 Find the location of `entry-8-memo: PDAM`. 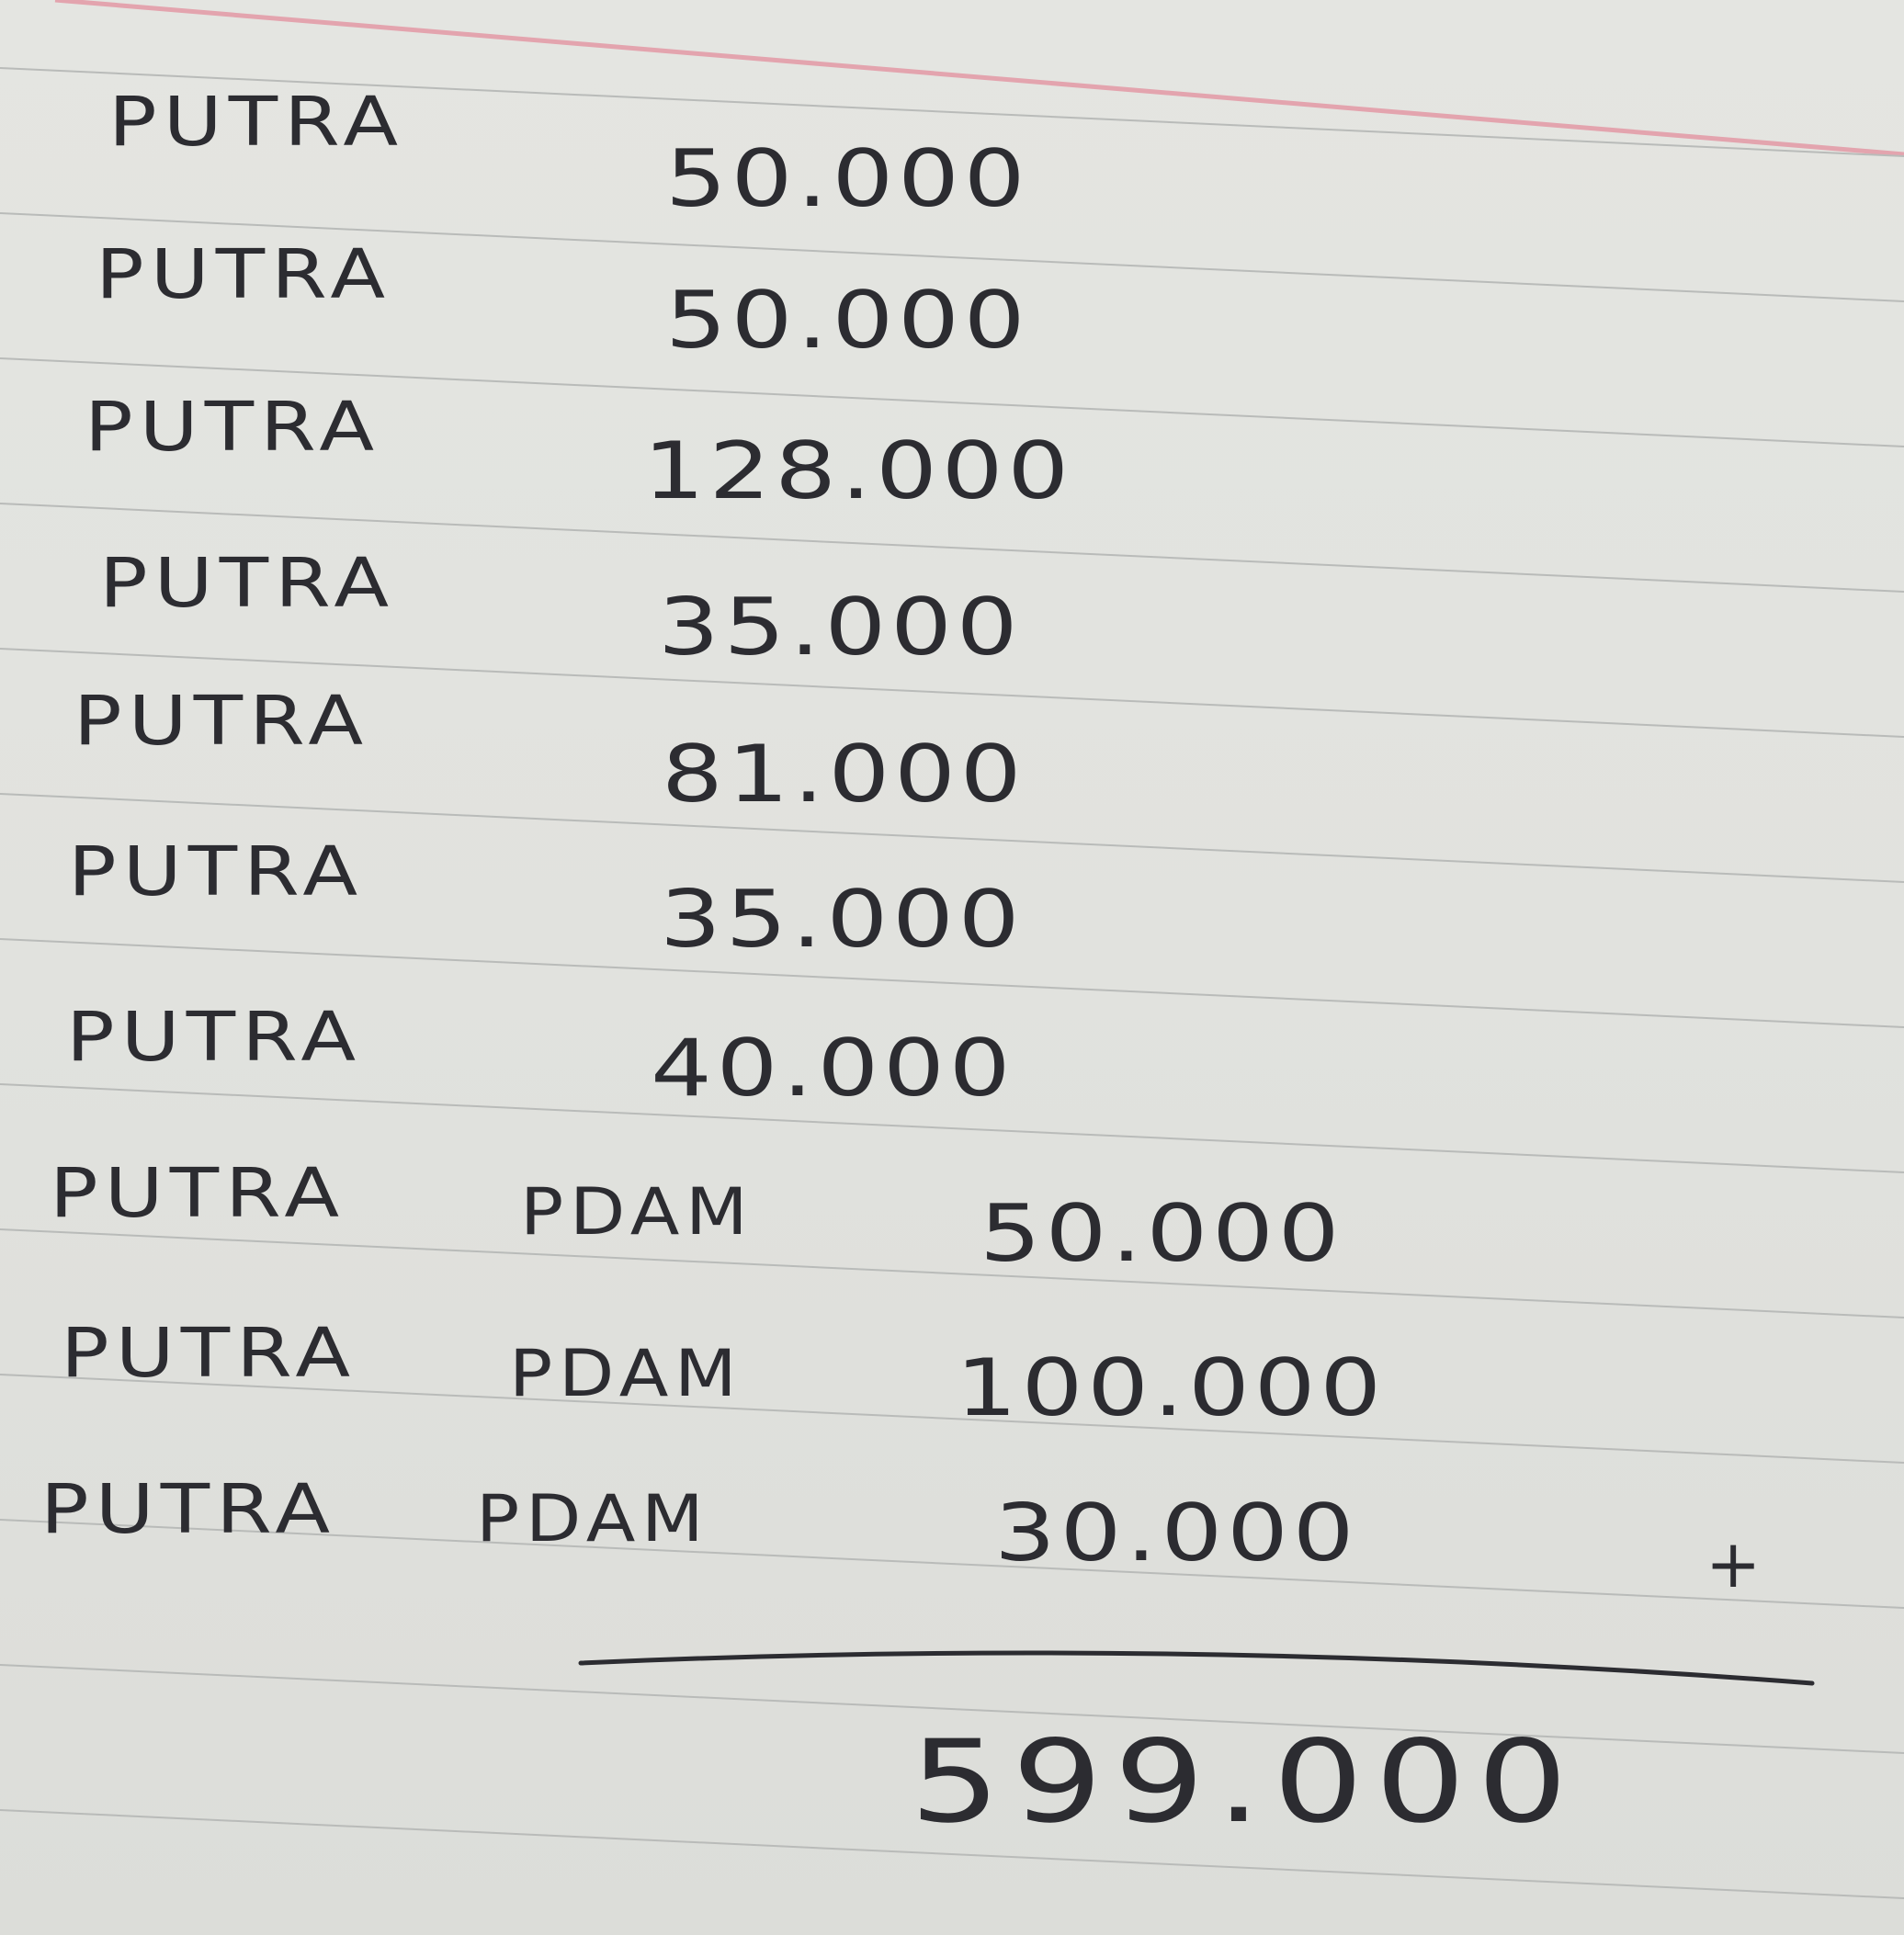

entry-8-memo: PDAM is located at coordinates (637, 1212).